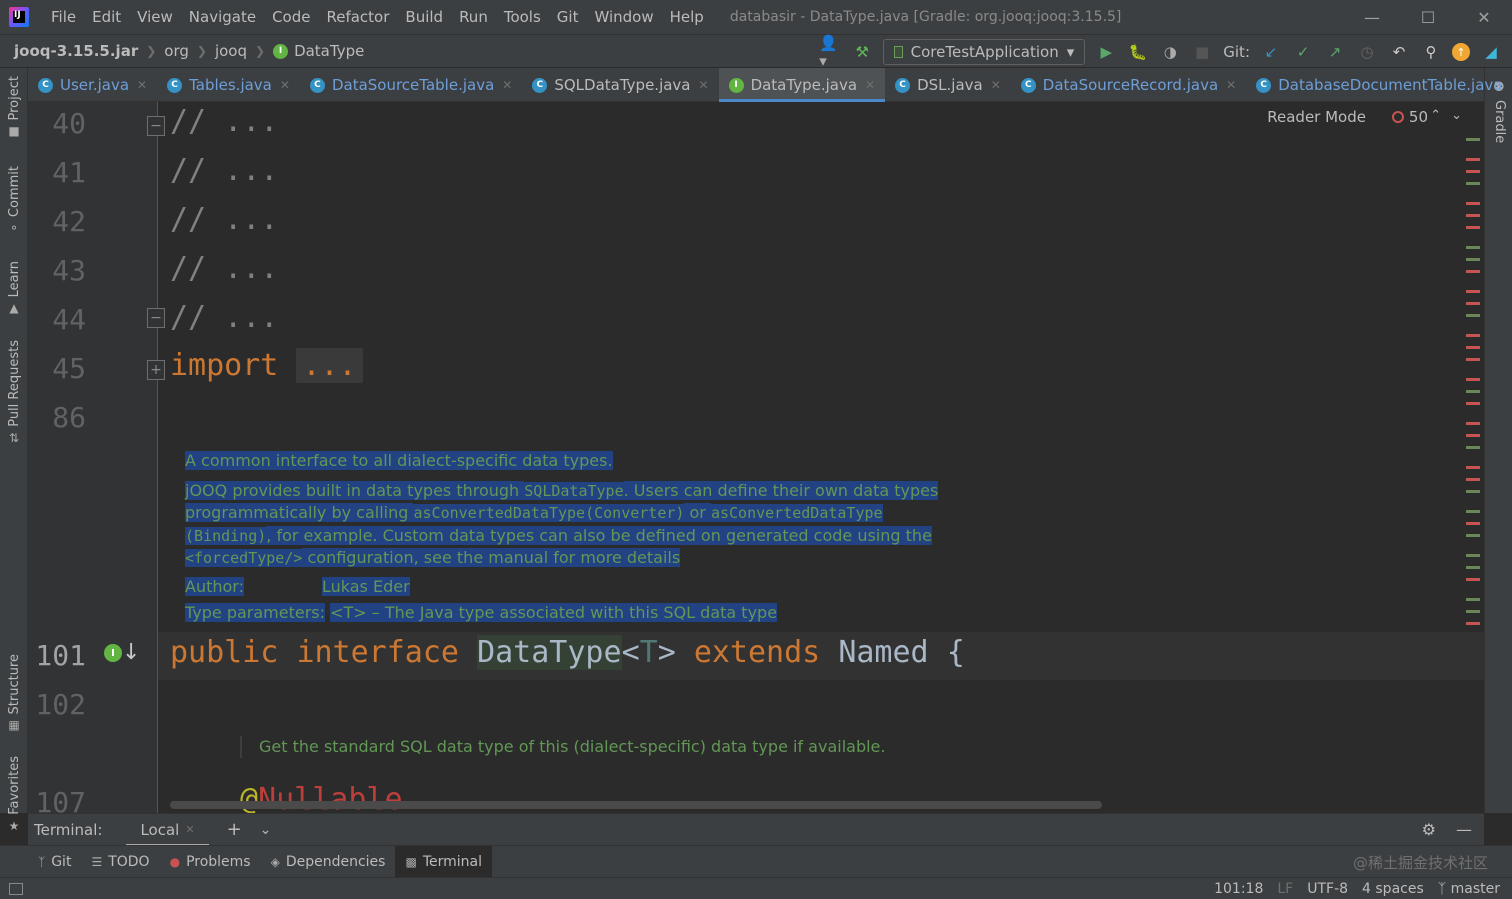 Image resolution: width=1512 pixels, height=899 pixels. I want to click on line-separator: LF, so click(1285, 889).